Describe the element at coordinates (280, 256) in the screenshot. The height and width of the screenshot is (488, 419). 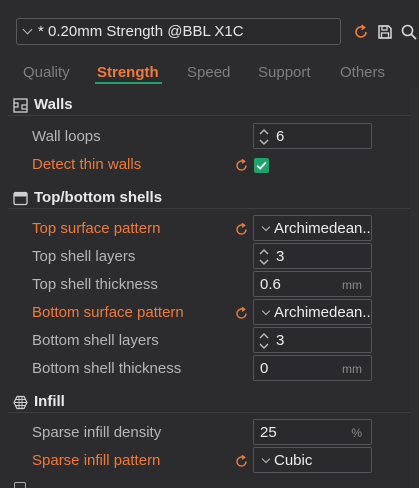
I see `top-shell-layers-value: 3` at that location.